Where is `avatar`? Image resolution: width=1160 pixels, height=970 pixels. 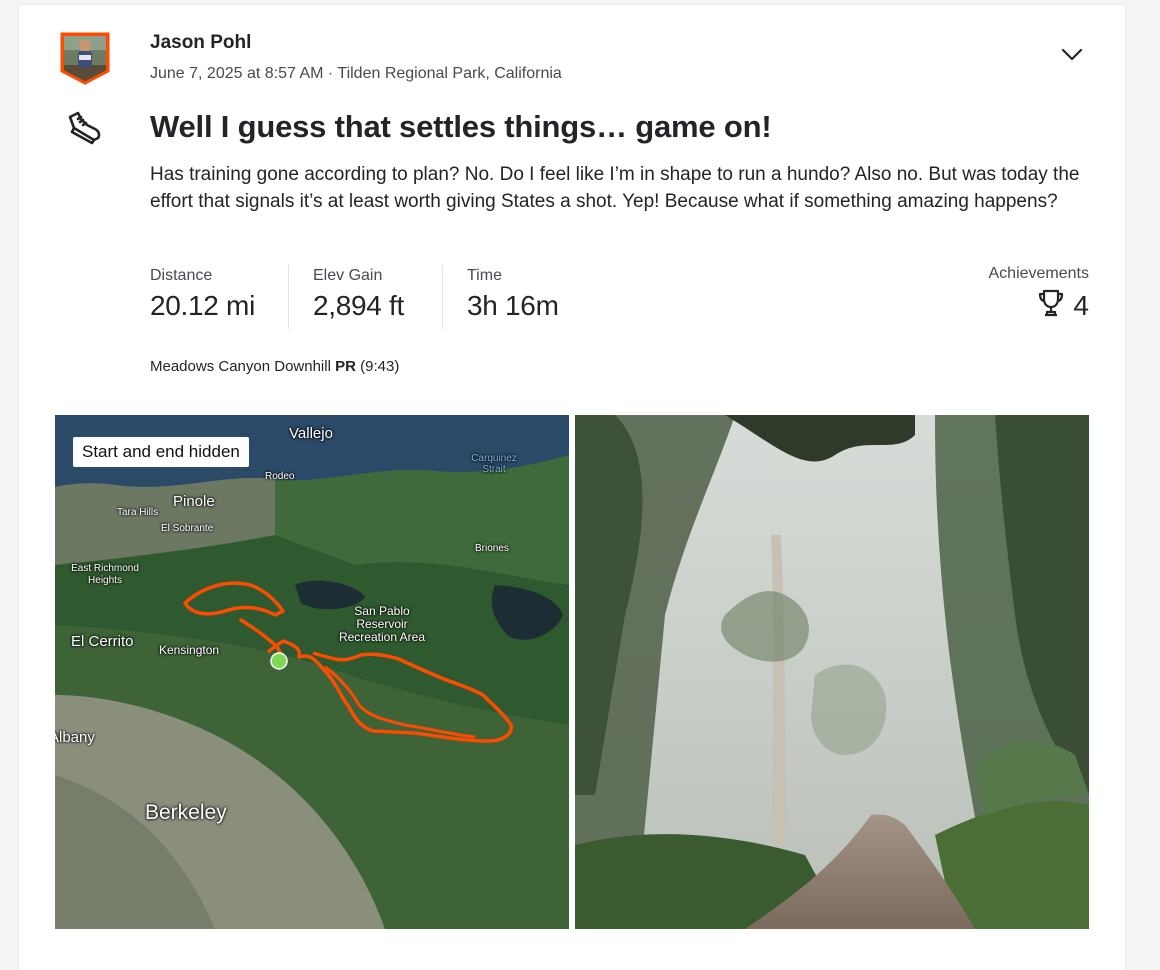 avatar is located at coordinates (85, 58).